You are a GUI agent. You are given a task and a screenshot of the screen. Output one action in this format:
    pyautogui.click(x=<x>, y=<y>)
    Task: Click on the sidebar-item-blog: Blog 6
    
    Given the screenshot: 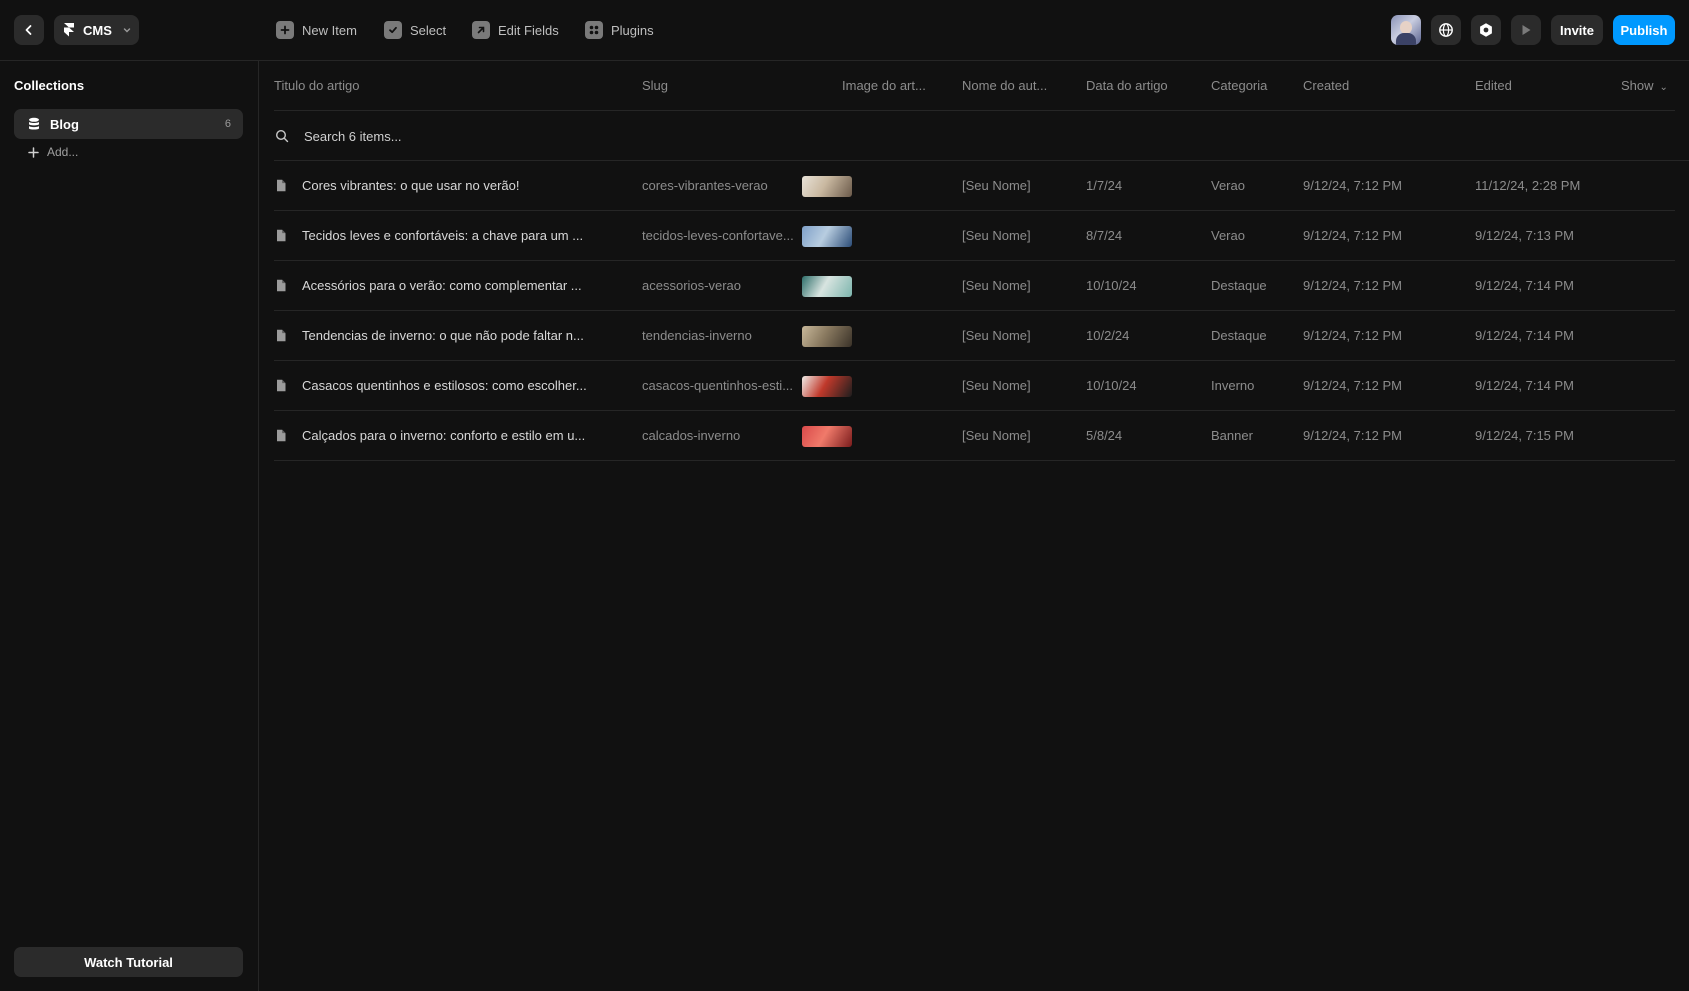 What is the action you would take?
    pyautogui.click(x=128, y=124)
    